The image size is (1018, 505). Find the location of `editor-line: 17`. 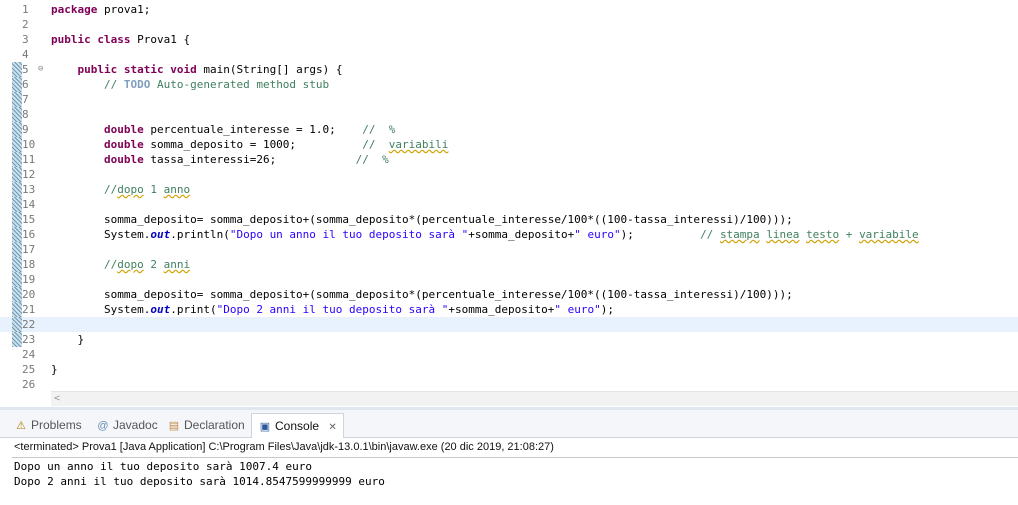

editor-line: 17 is located at coordinates (509, 249).